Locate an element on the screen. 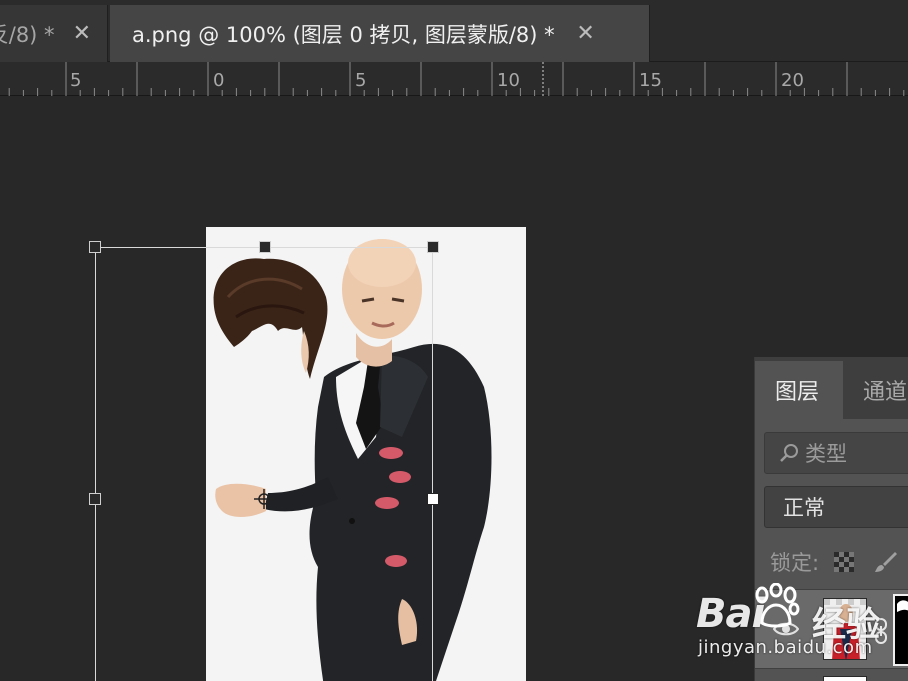  panel-tab-bar: 图层 通道 is located at coordinates (831, 388).